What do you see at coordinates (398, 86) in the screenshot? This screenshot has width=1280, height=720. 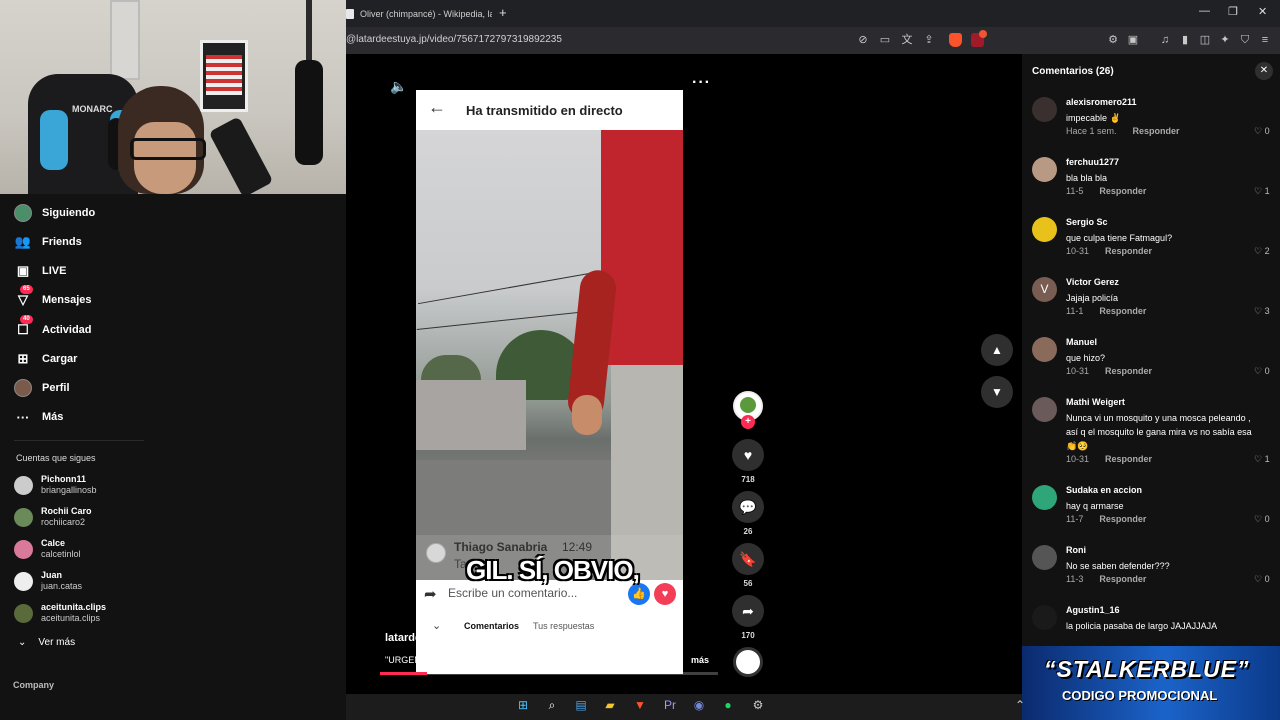 I see `volume-icon: 🔈` at bounding box center [398, 86].